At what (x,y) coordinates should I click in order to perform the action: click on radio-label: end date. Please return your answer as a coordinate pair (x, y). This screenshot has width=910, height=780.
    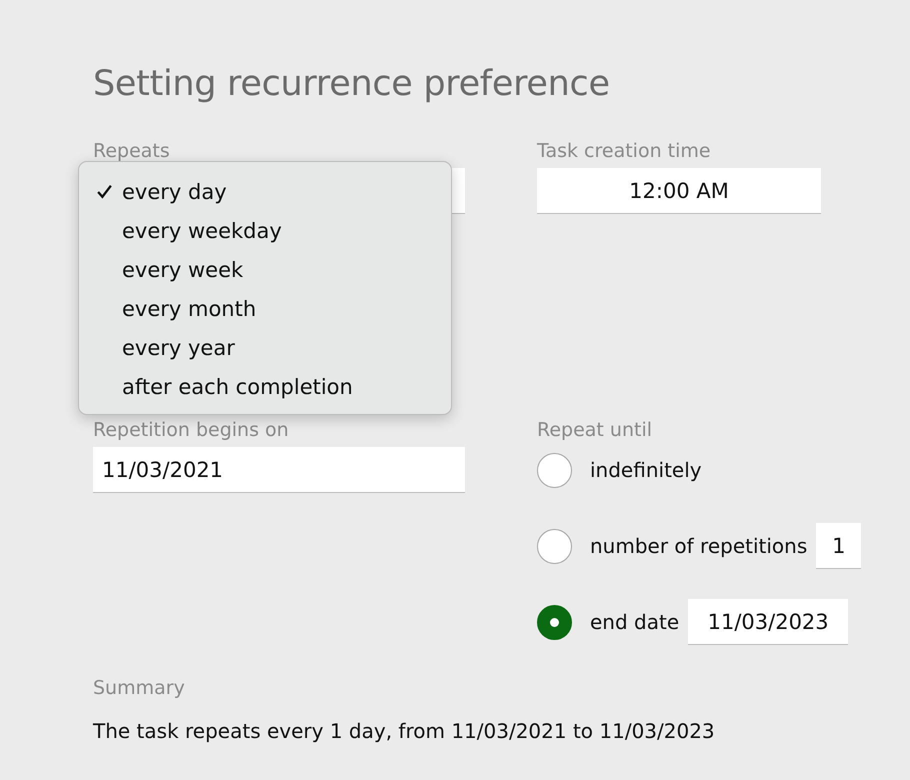
    Looking at the image, I should click on (635, 622).